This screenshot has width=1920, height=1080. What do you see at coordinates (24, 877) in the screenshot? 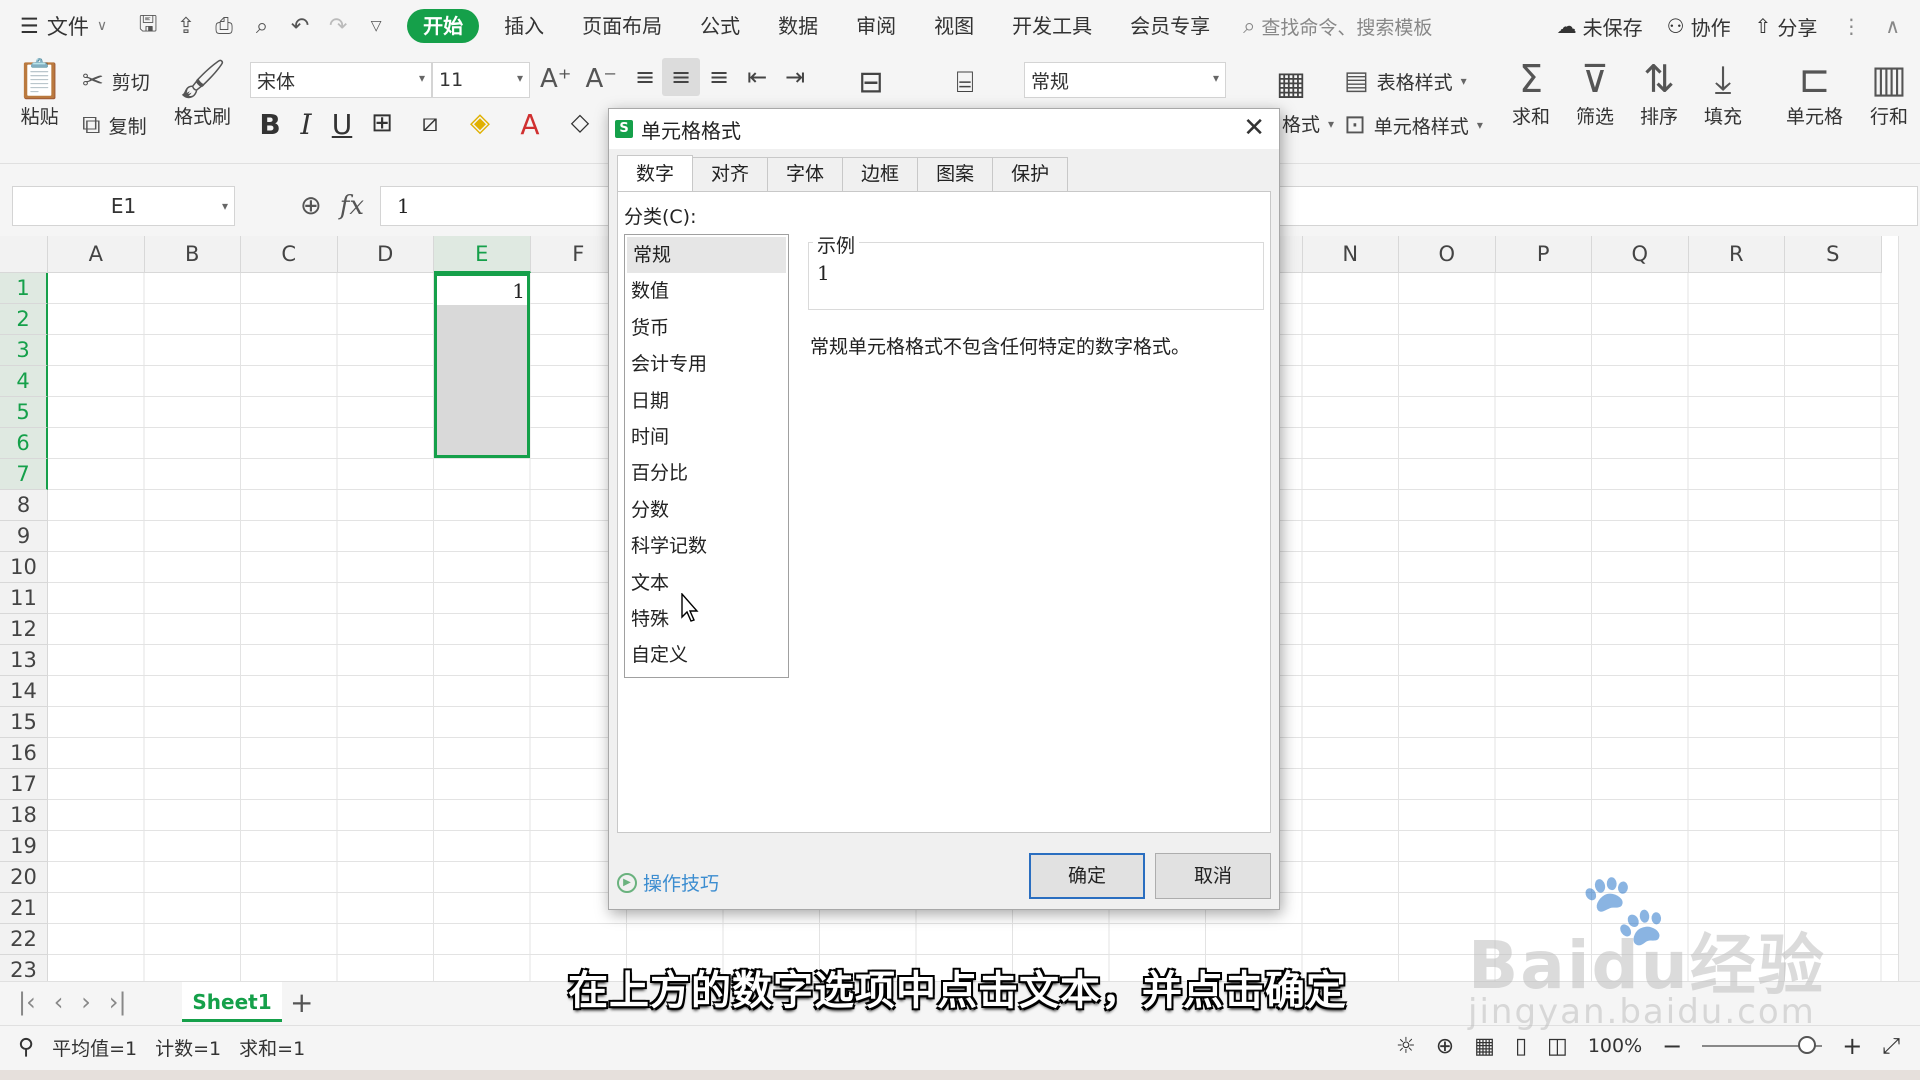
I see `row-header: 20` at bounding box center [24, 877].